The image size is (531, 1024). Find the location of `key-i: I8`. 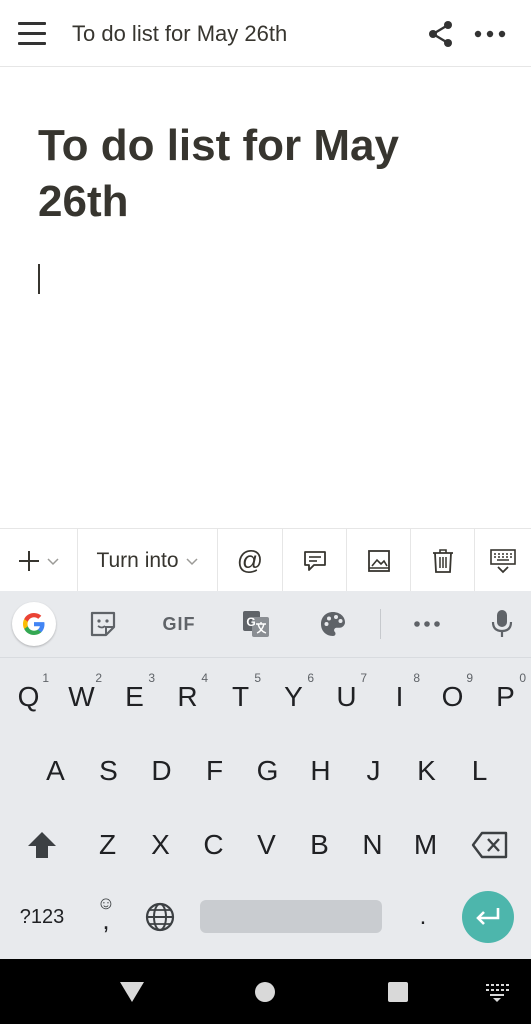

key-i: I8 is located at coordinates (399, 697).